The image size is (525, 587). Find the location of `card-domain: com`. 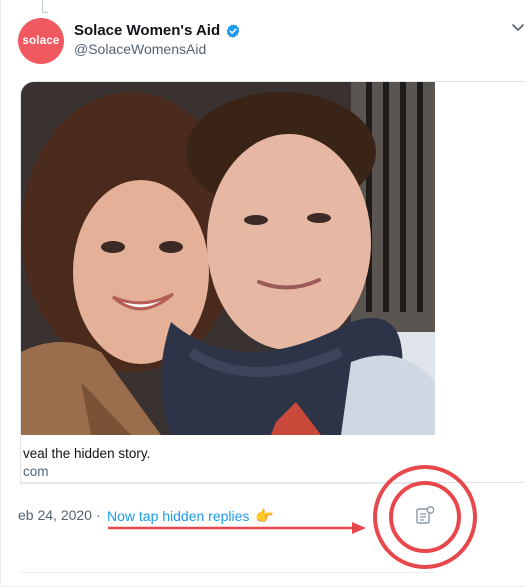

card-domain: com is located at coordinates (36, 471).